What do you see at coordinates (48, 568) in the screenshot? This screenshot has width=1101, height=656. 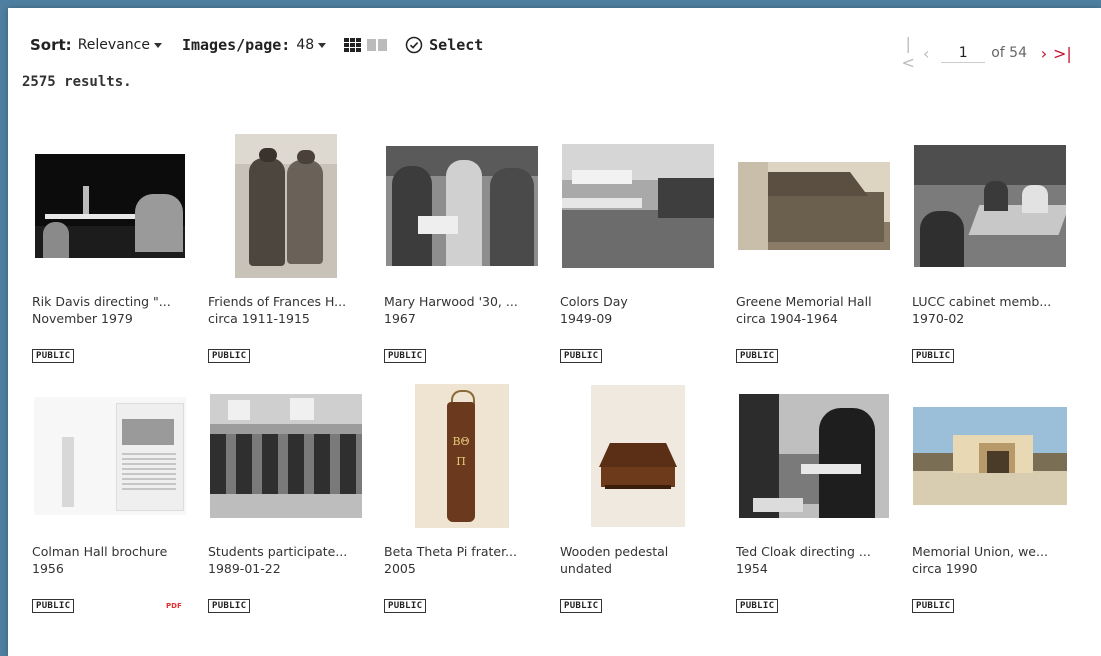 I see `item-date: 1956` at bounding box center [48, 568].